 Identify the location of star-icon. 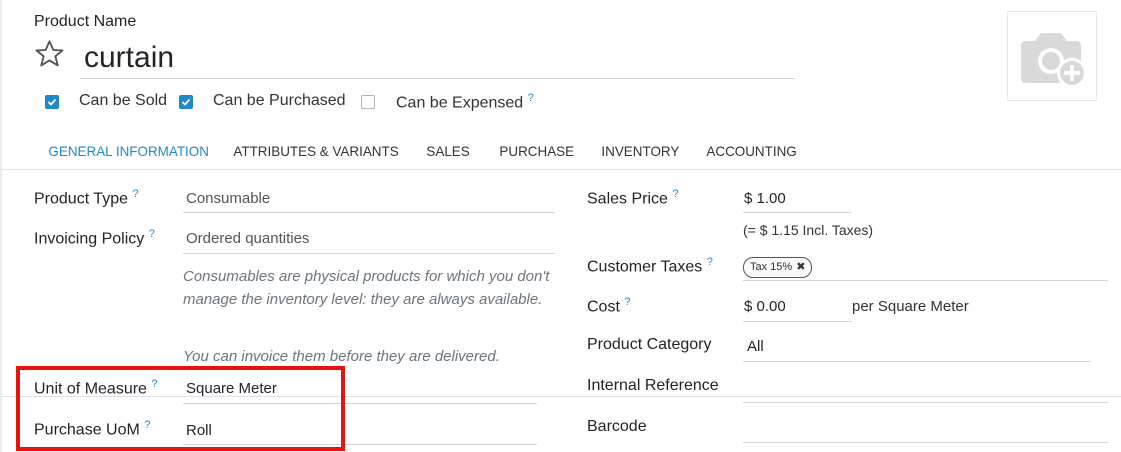
(49, 54).